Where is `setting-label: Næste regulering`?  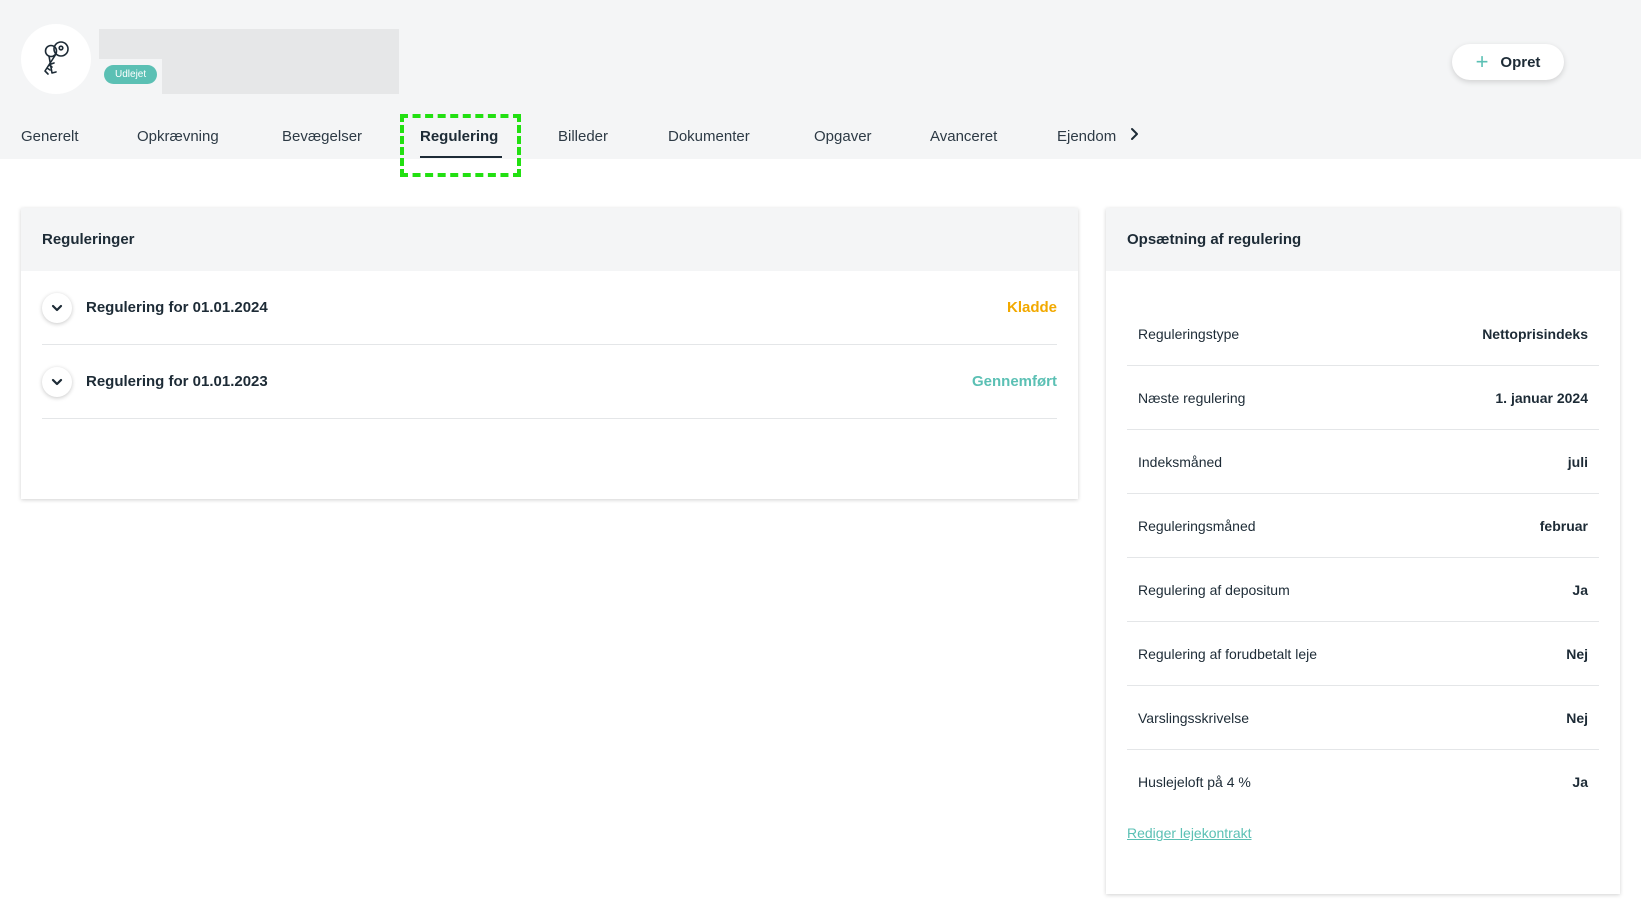
setting-label: Næste regulering is located at coordinates (1192, 397).